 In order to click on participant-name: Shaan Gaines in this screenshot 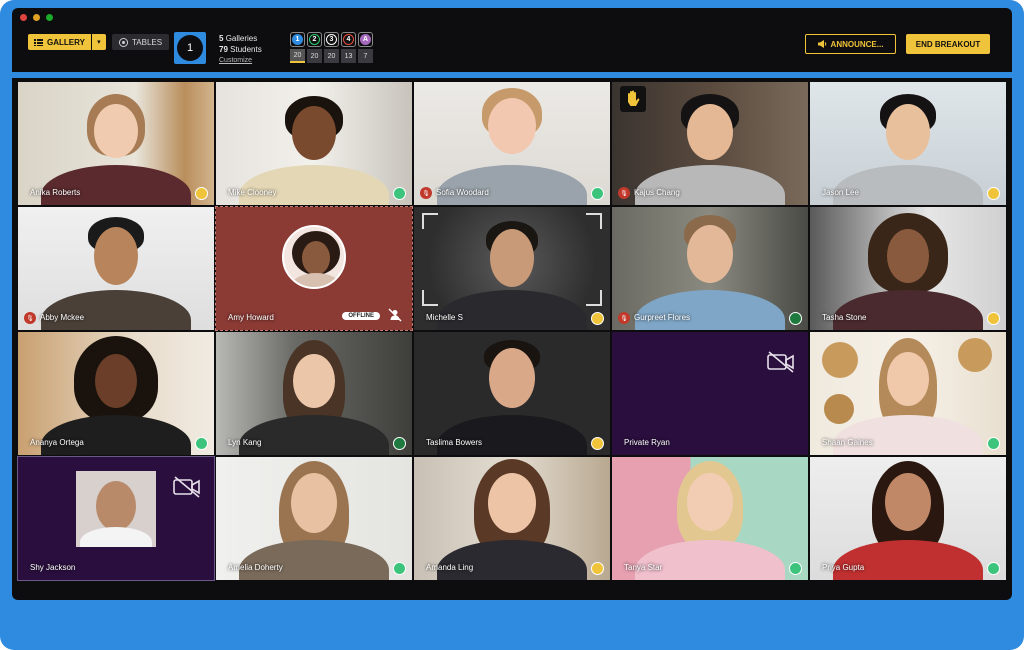, I will do `click(847, 442)`.